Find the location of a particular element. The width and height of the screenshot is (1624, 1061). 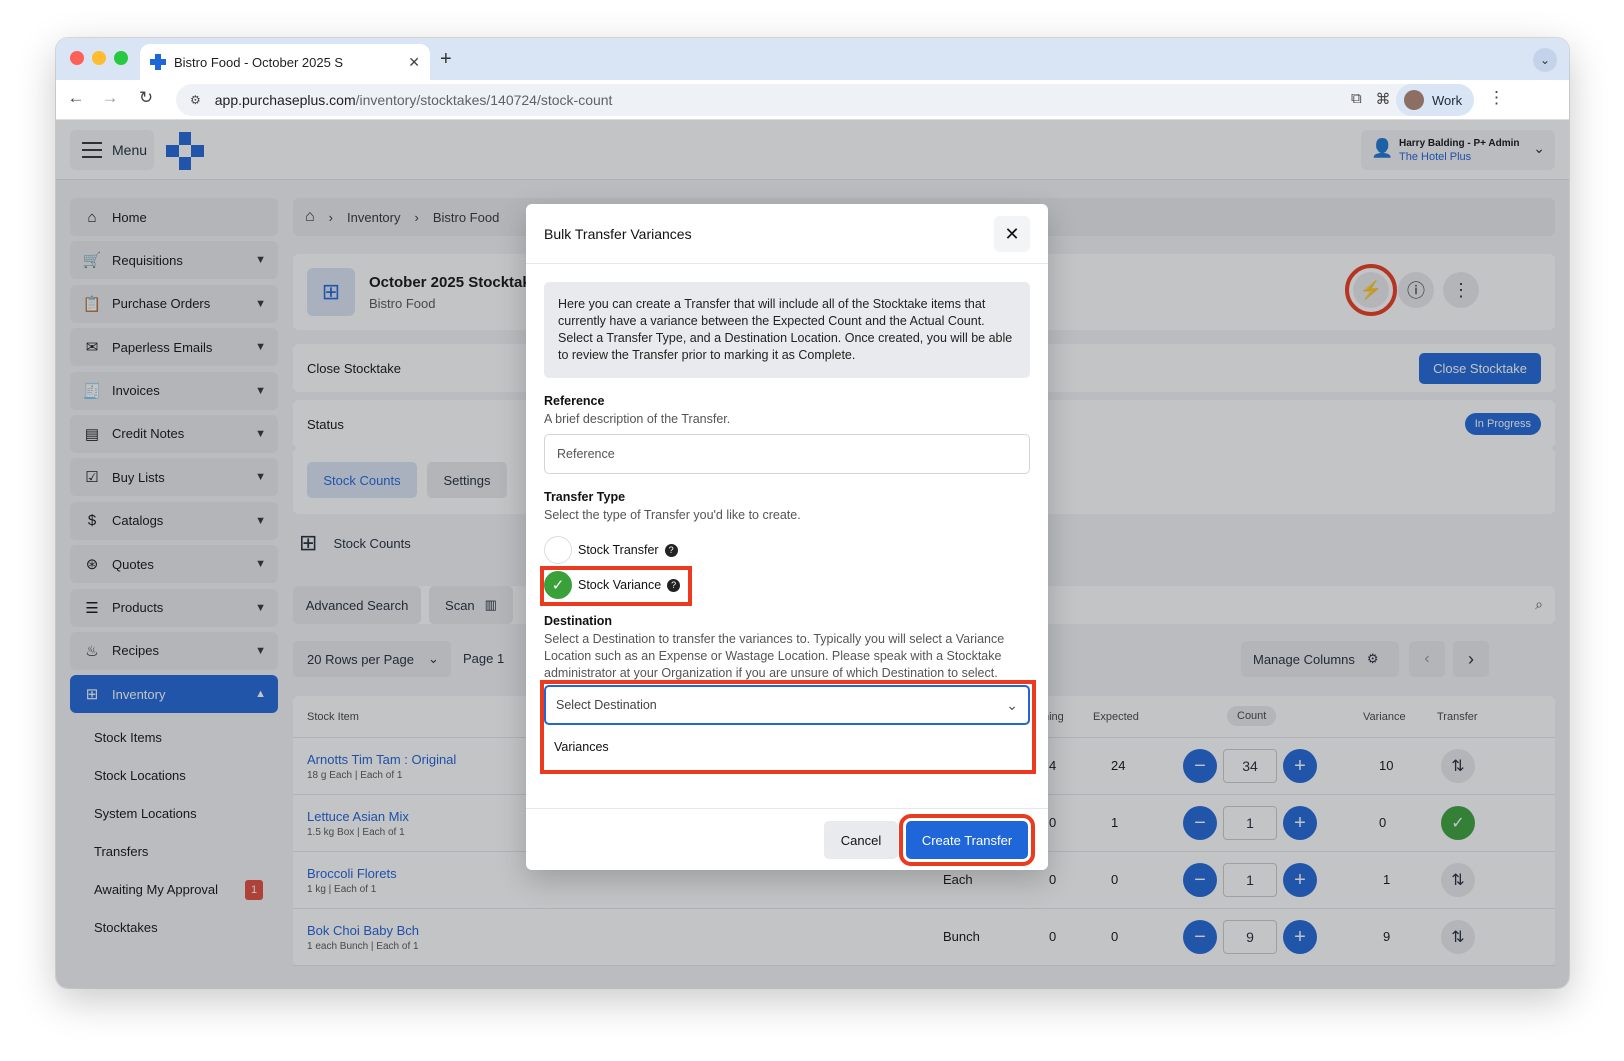

close-window-button is located at coordinates (77, 58).